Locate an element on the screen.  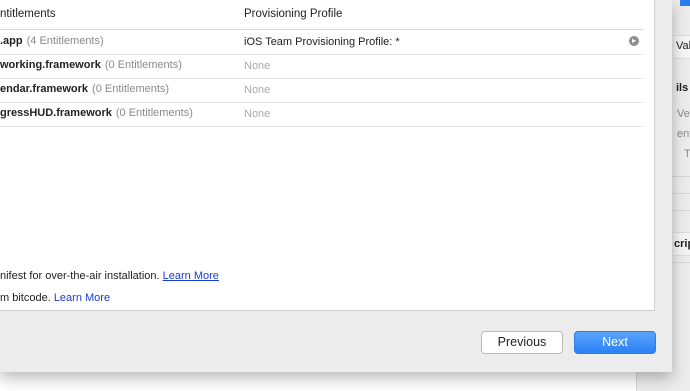
table-row: endar.framework (0 Entitlements) None is located at coordinates (321, 90).